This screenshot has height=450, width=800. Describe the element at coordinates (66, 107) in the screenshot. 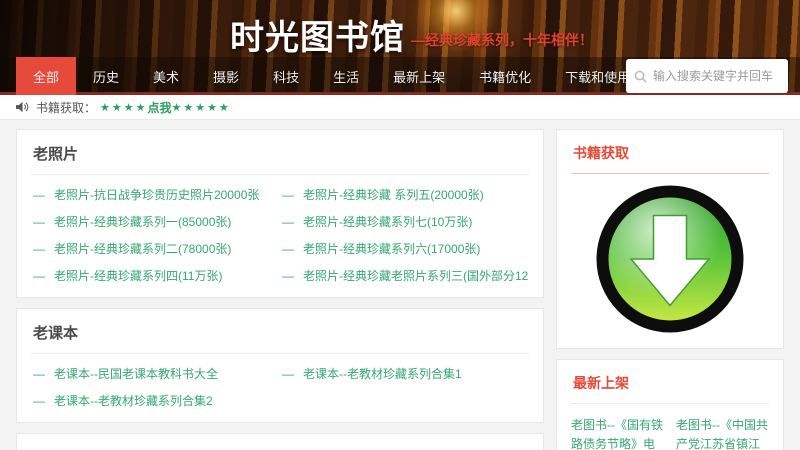

I see `notice-label: 书籍获取：` at that location.